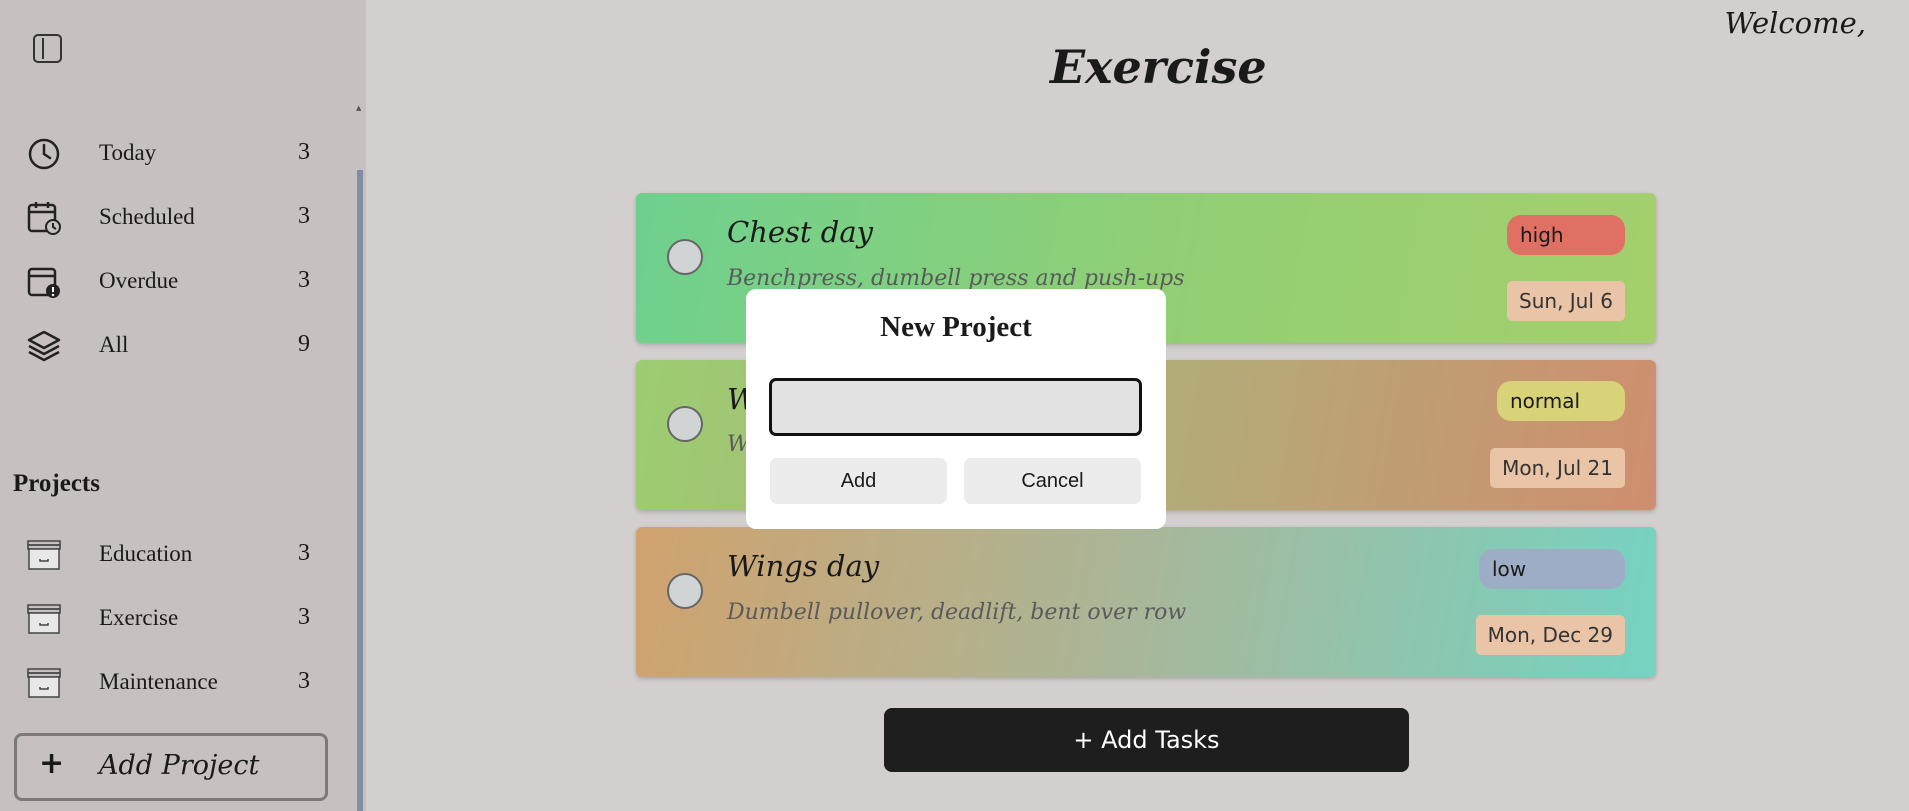  I want to click on add-project-button: + Add Project, so click(171, 767).